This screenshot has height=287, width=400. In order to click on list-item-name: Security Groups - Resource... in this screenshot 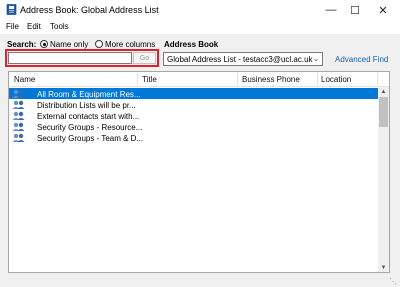, I will do `click(90, 127)`.